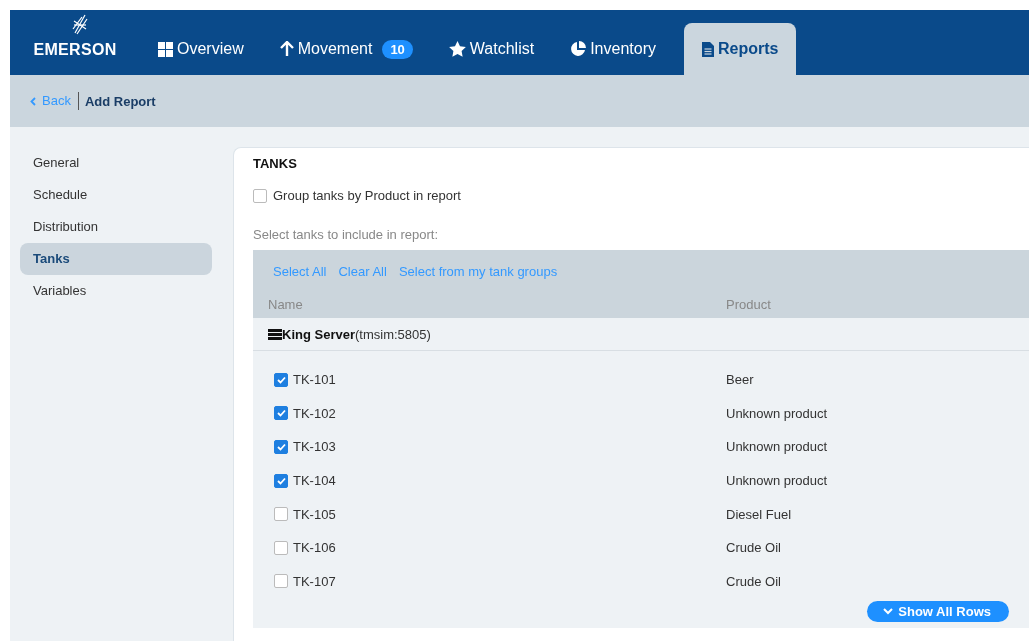  Describe the element at coordinates (116, 163) in the screenshot. I see `sidebar-item: General` at that location.